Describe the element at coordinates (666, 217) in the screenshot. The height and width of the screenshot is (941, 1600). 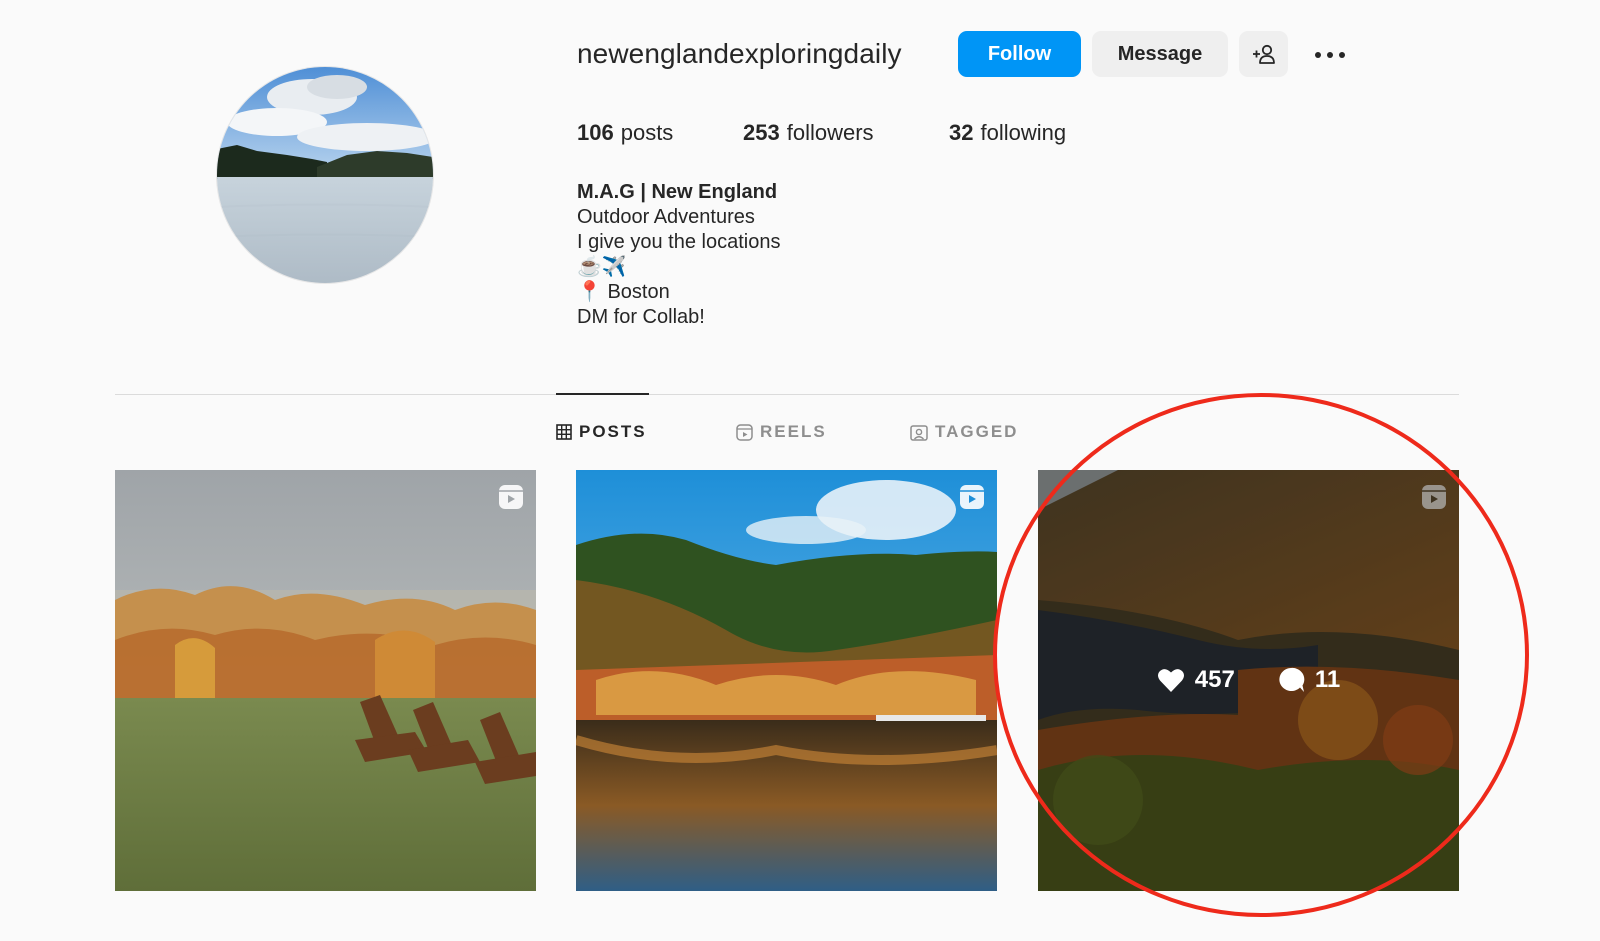
I see `bio-line: Outdoor Adventures` at that location.